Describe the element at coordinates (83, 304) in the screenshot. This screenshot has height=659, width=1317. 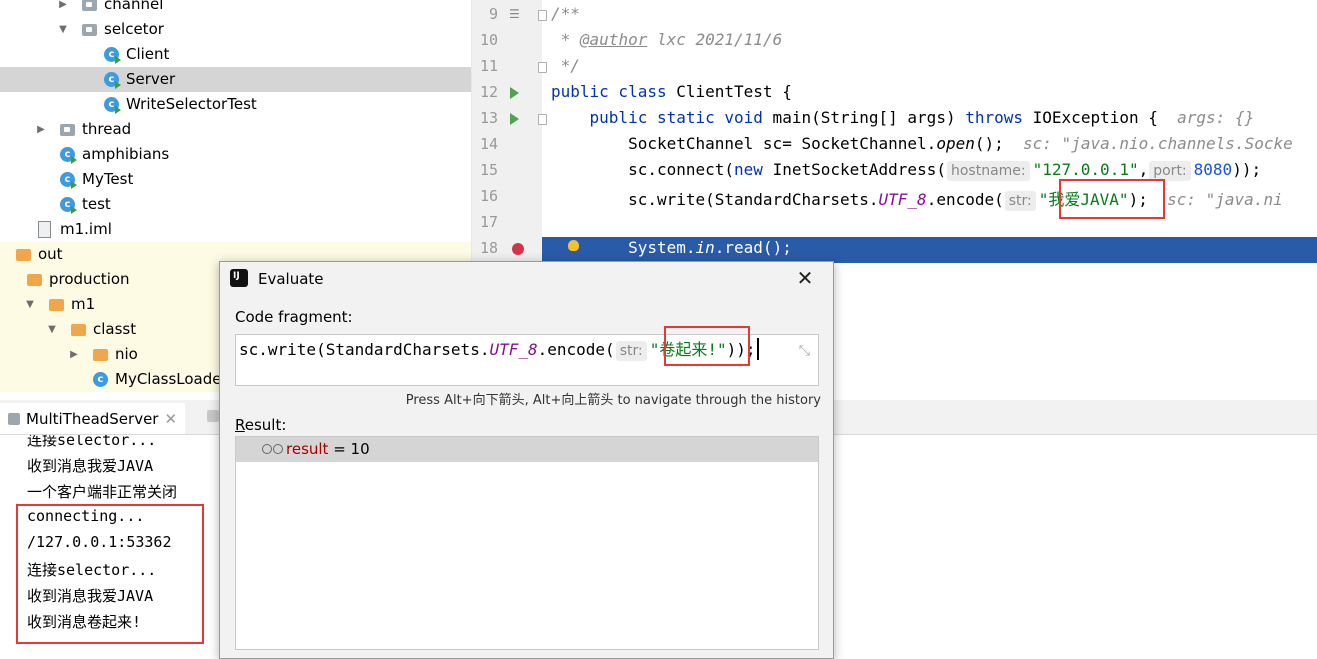
I see `tree-item-label: m1` at that location.